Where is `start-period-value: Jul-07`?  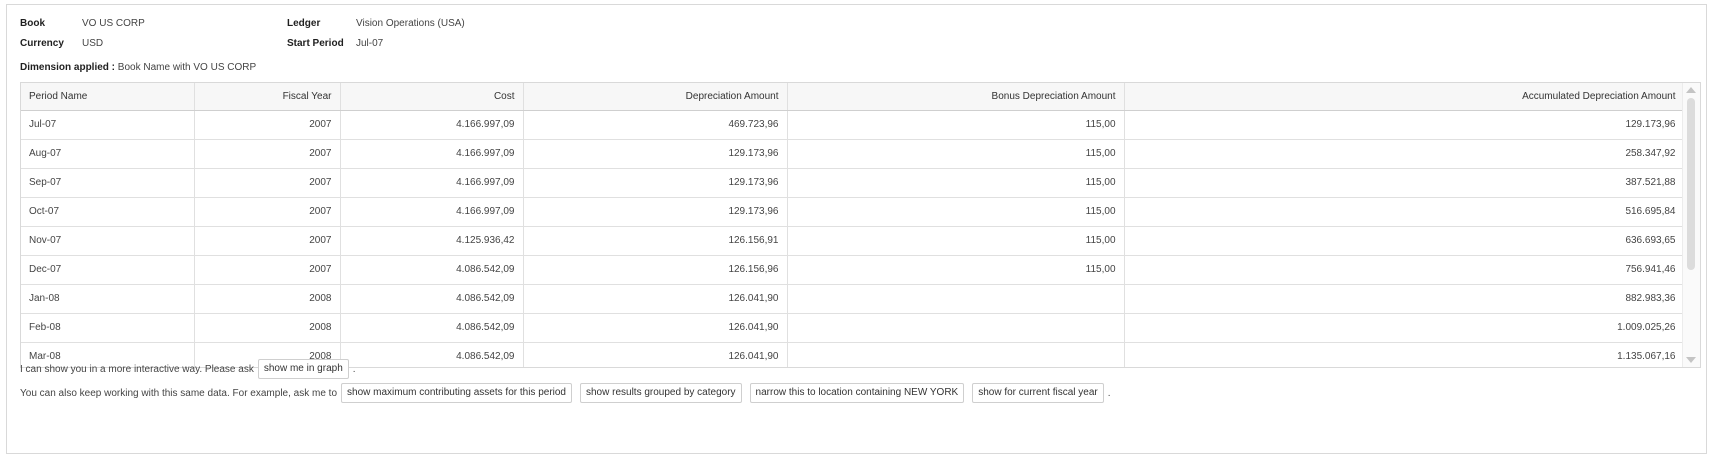
start-period-value: Jul-07 is located at coordinates (370, 43).